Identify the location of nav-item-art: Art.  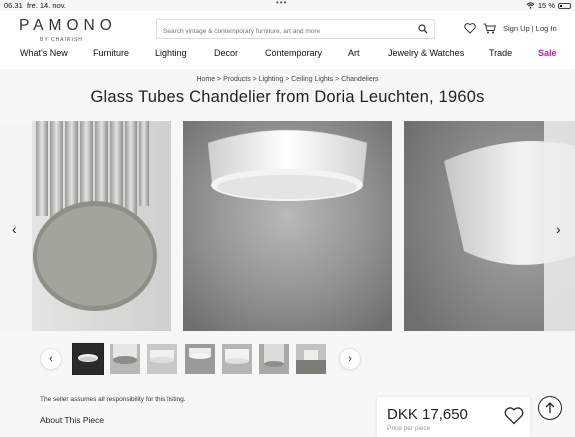
(354, 53).